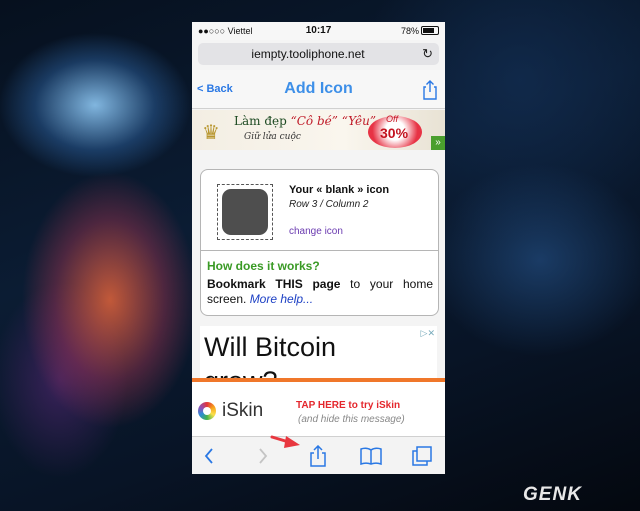  What do you see at coordinates (430, 30) in the screenshot?
I see `battery-icon` at bounding box center [430, 30].